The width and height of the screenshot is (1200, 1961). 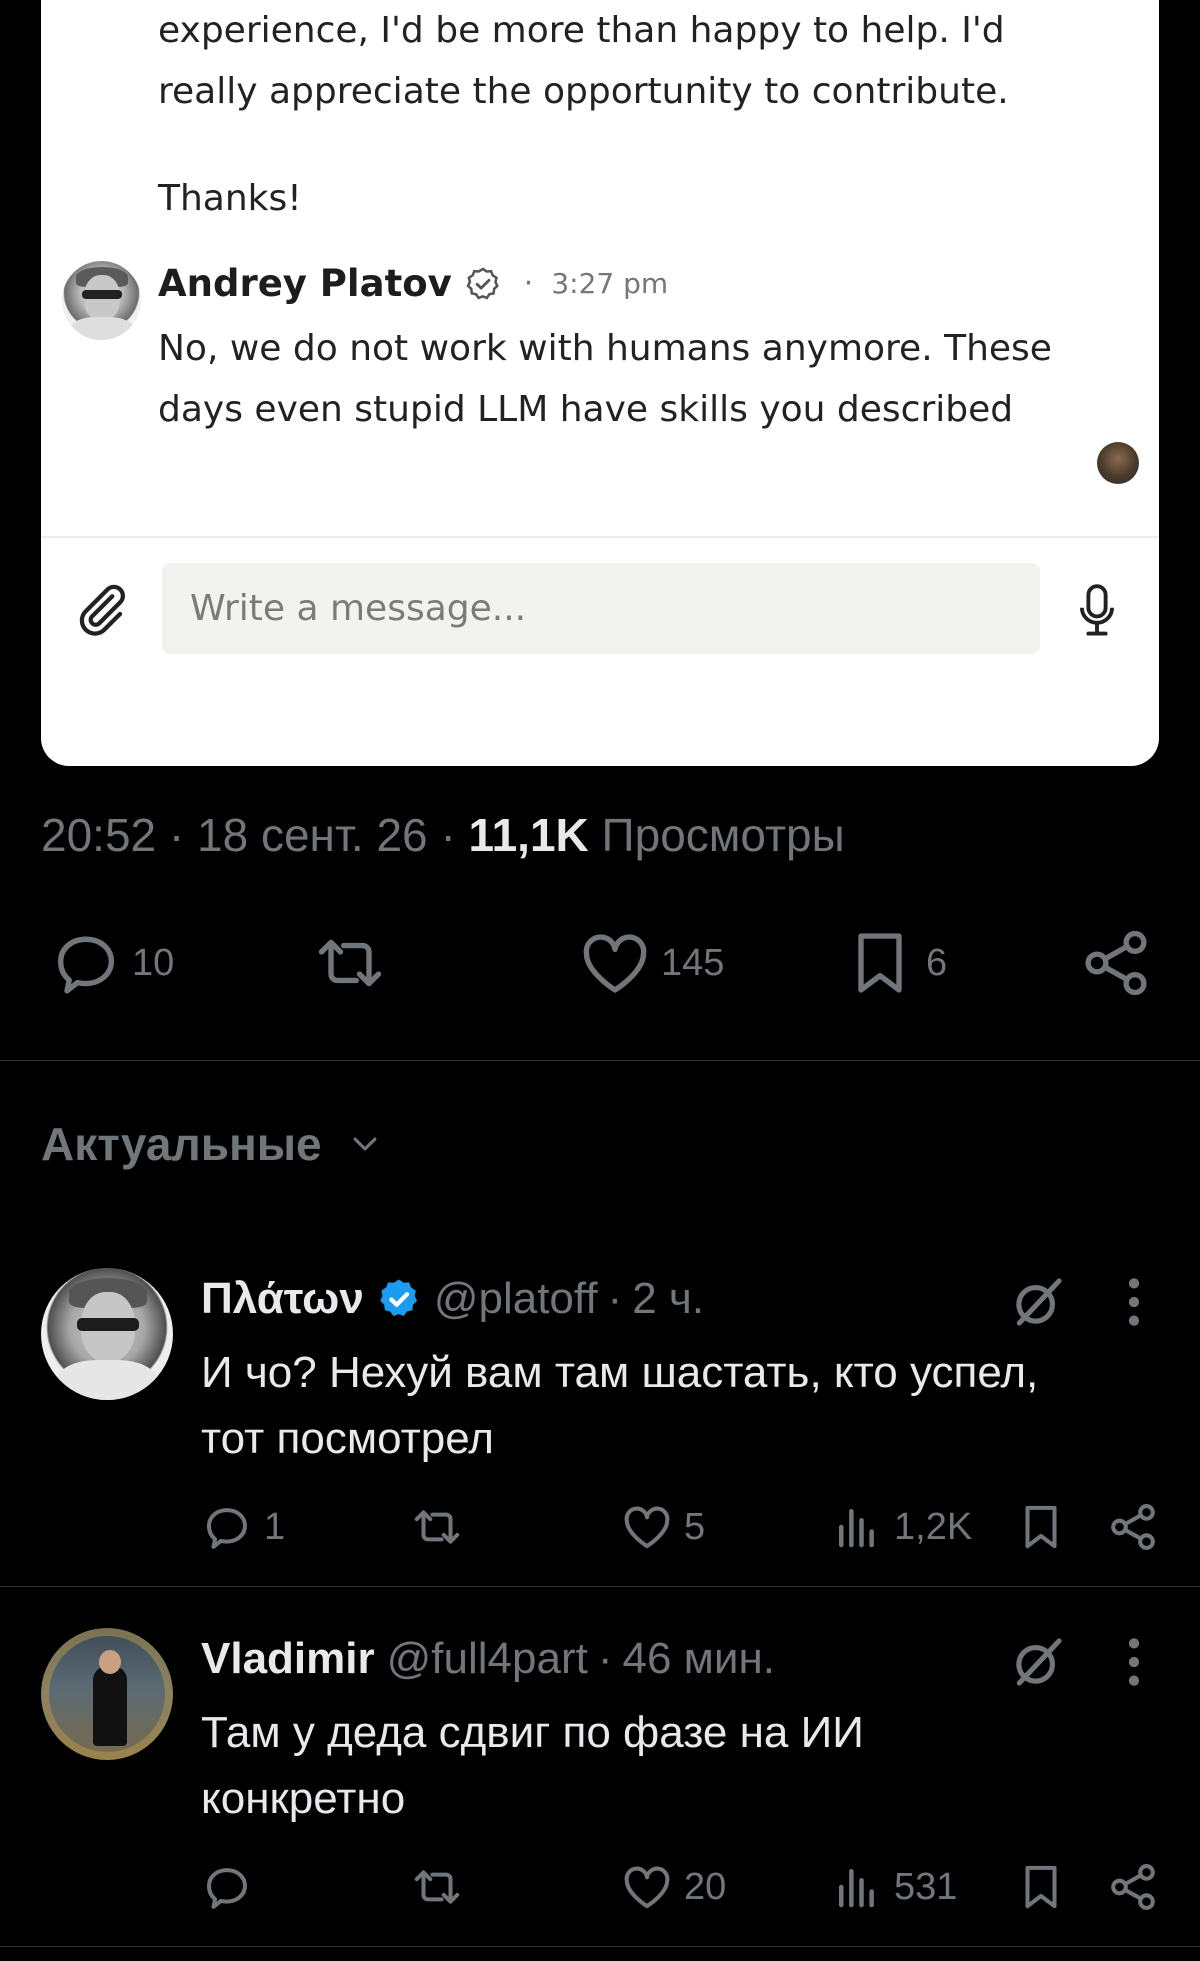 I want to click on author-handle: @full4part, so click(x=487, y=1659).